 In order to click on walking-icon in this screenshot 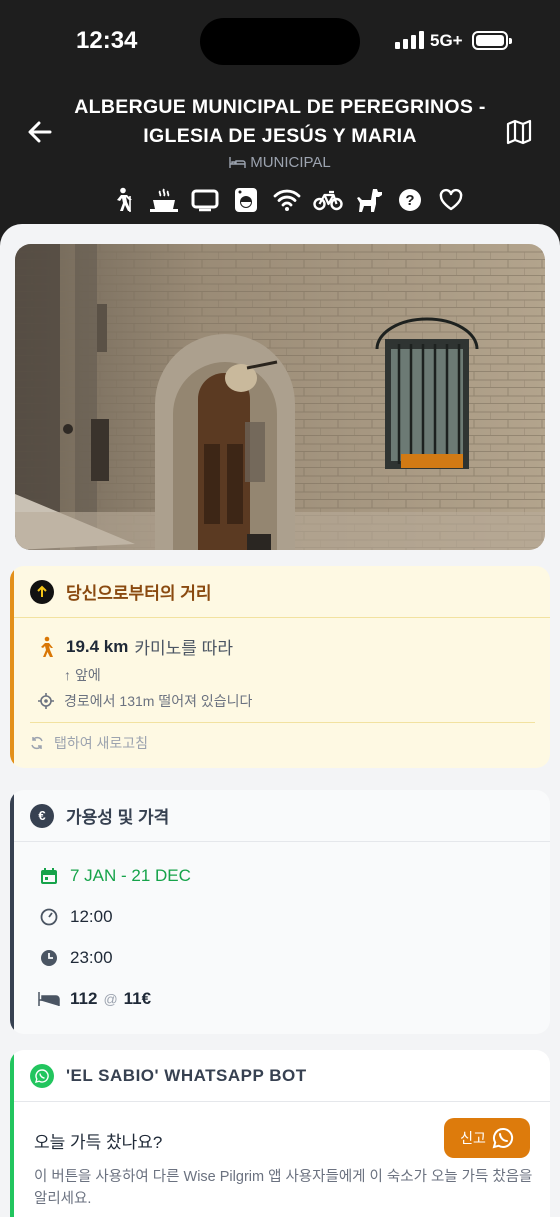, I will do `click(47, 646)`.